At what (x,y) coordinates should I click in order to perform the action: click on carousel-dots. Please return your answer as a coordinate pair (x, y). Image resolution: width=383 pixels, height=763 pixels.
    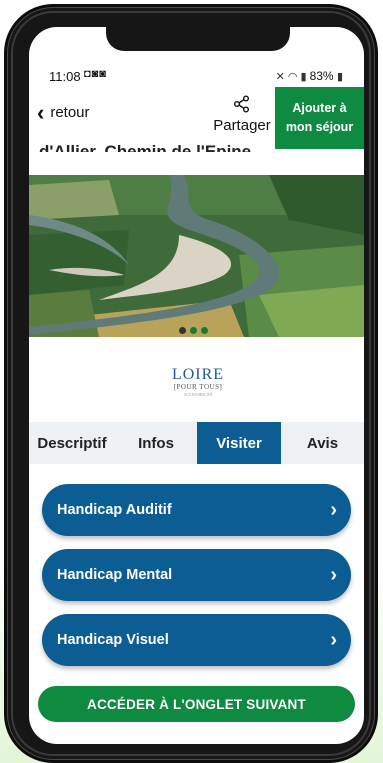
    Looking at the image, I should click on (193, 330).